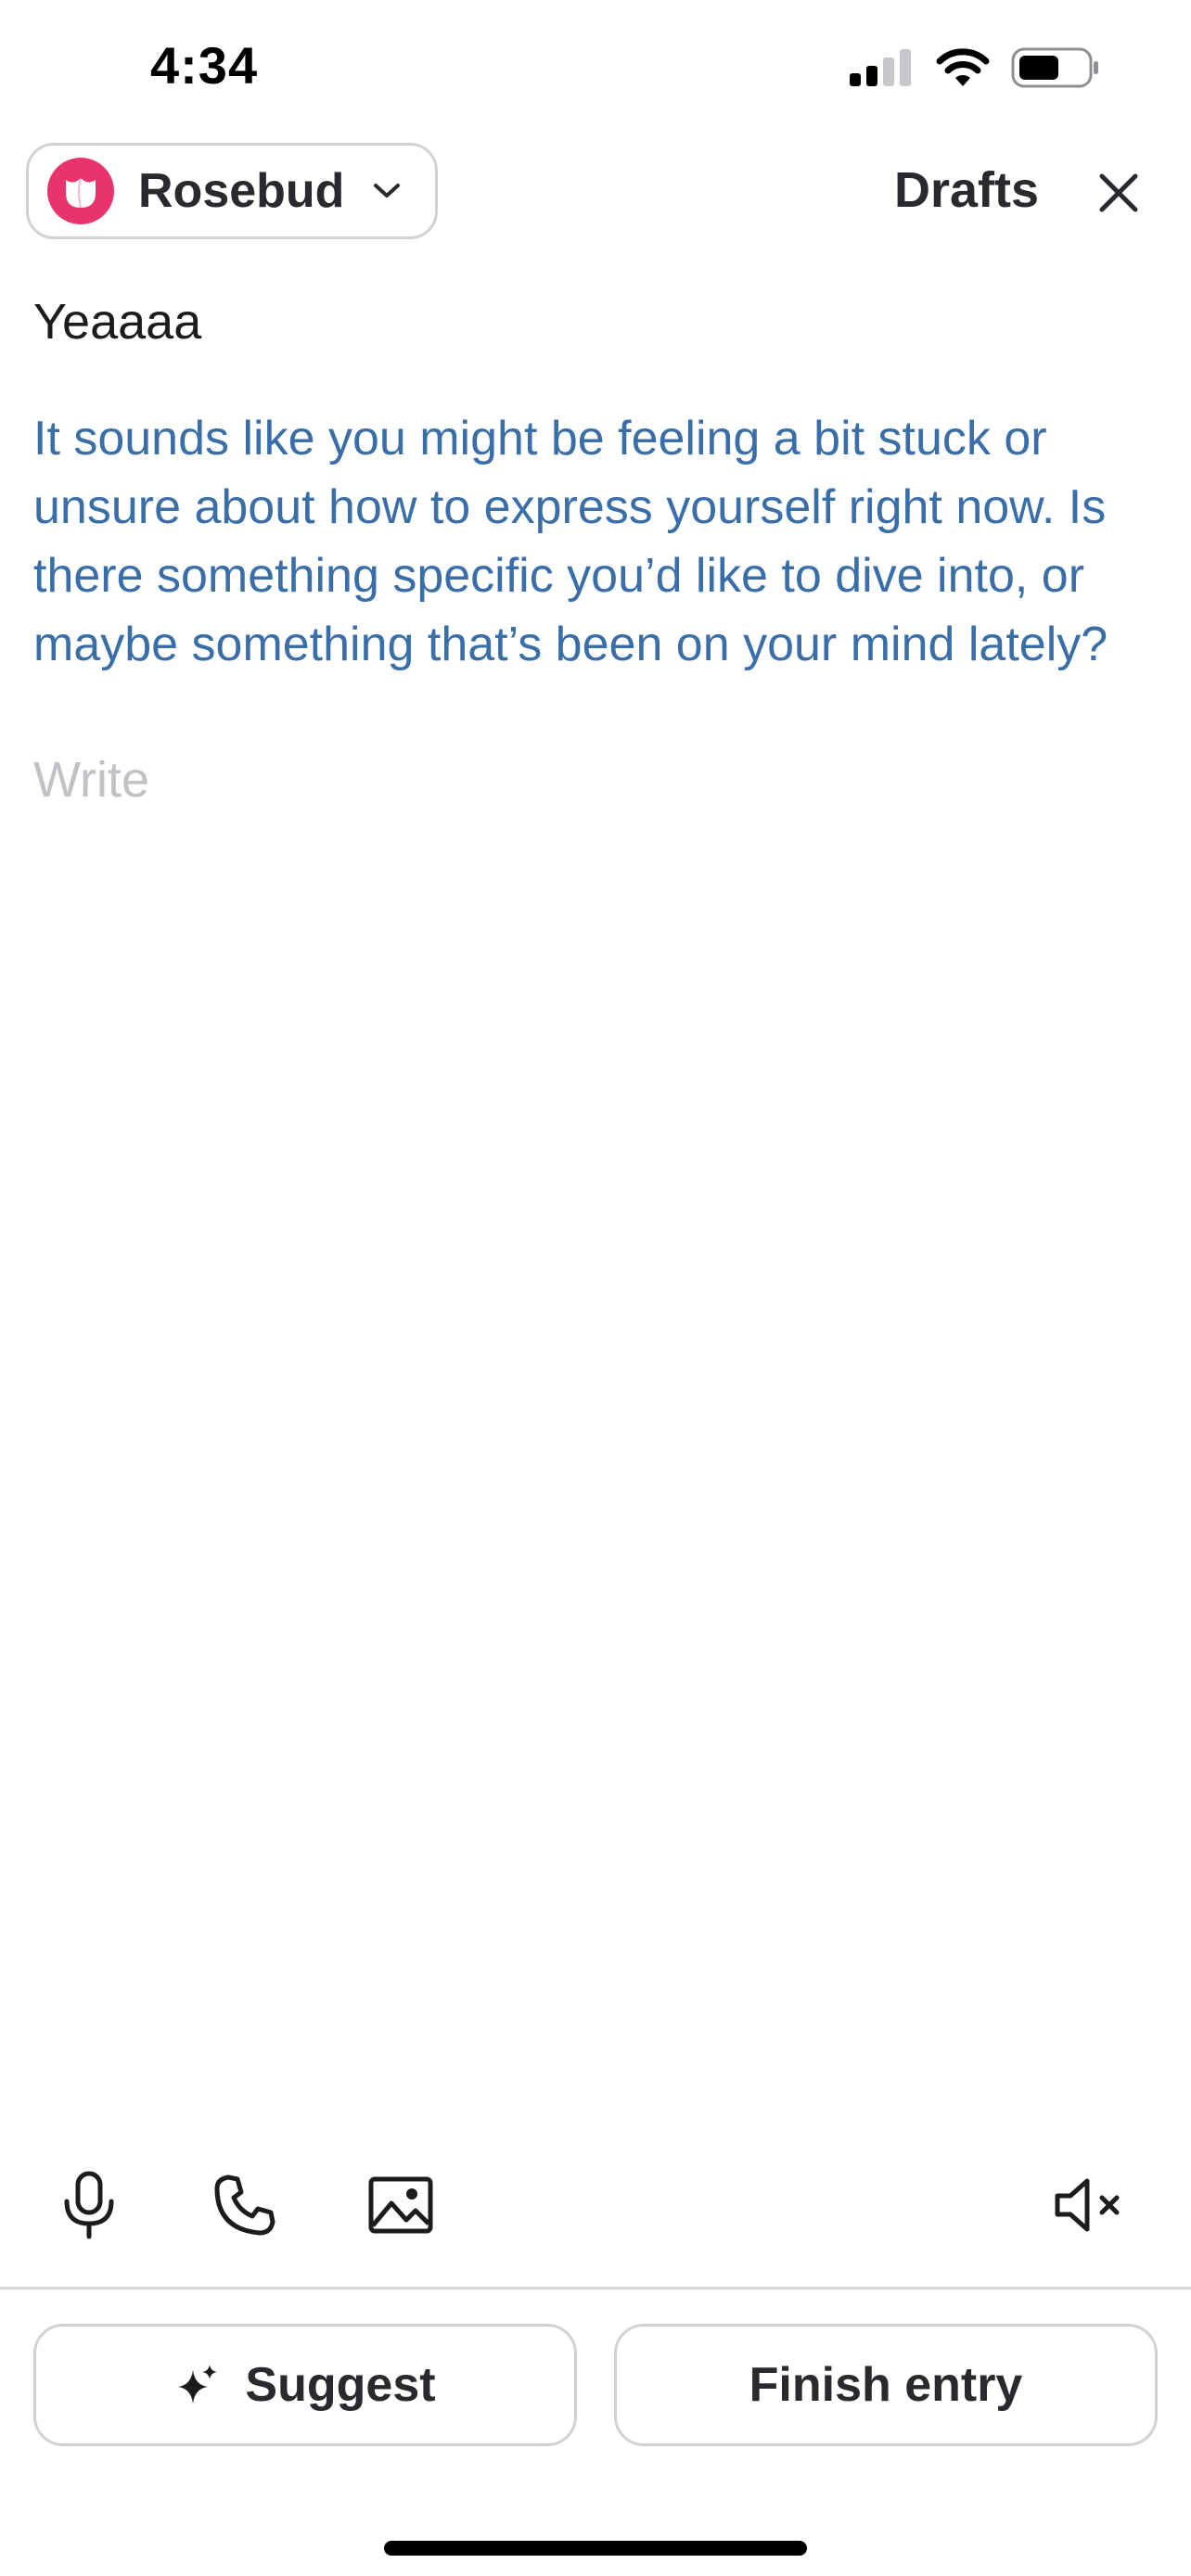  Describe the element at coordinates (204, 66) in the screenshot. I see `status-time: 4:34` at that location.